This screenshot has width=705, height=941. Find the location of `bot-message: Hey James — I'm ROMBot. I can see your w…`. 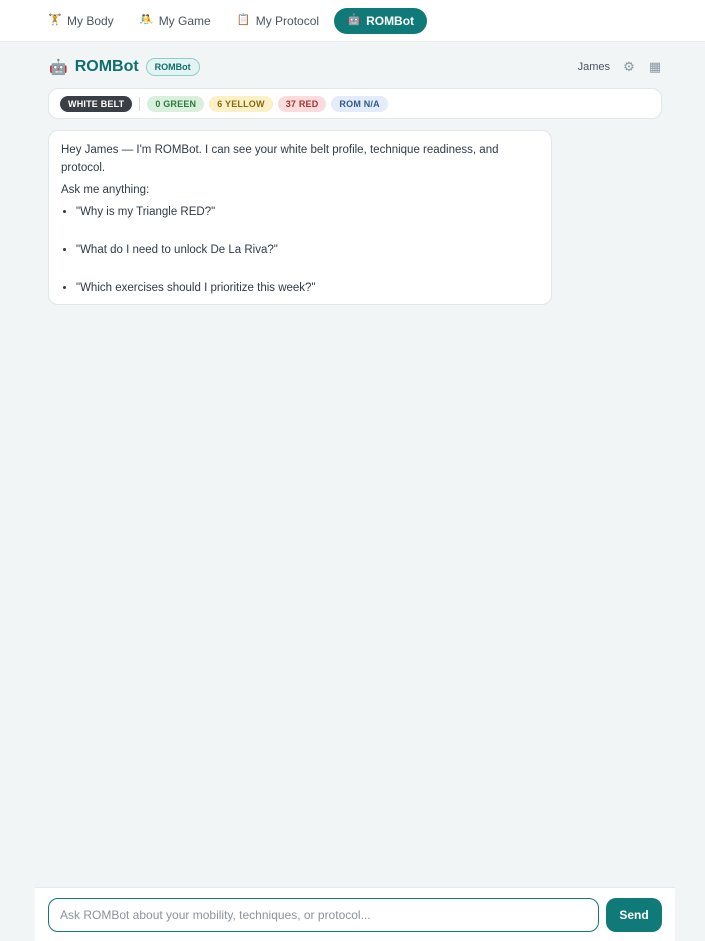

bot-message: Hey James — I'm ROMBot. I can see your w… is located at coordinates (300, 217).